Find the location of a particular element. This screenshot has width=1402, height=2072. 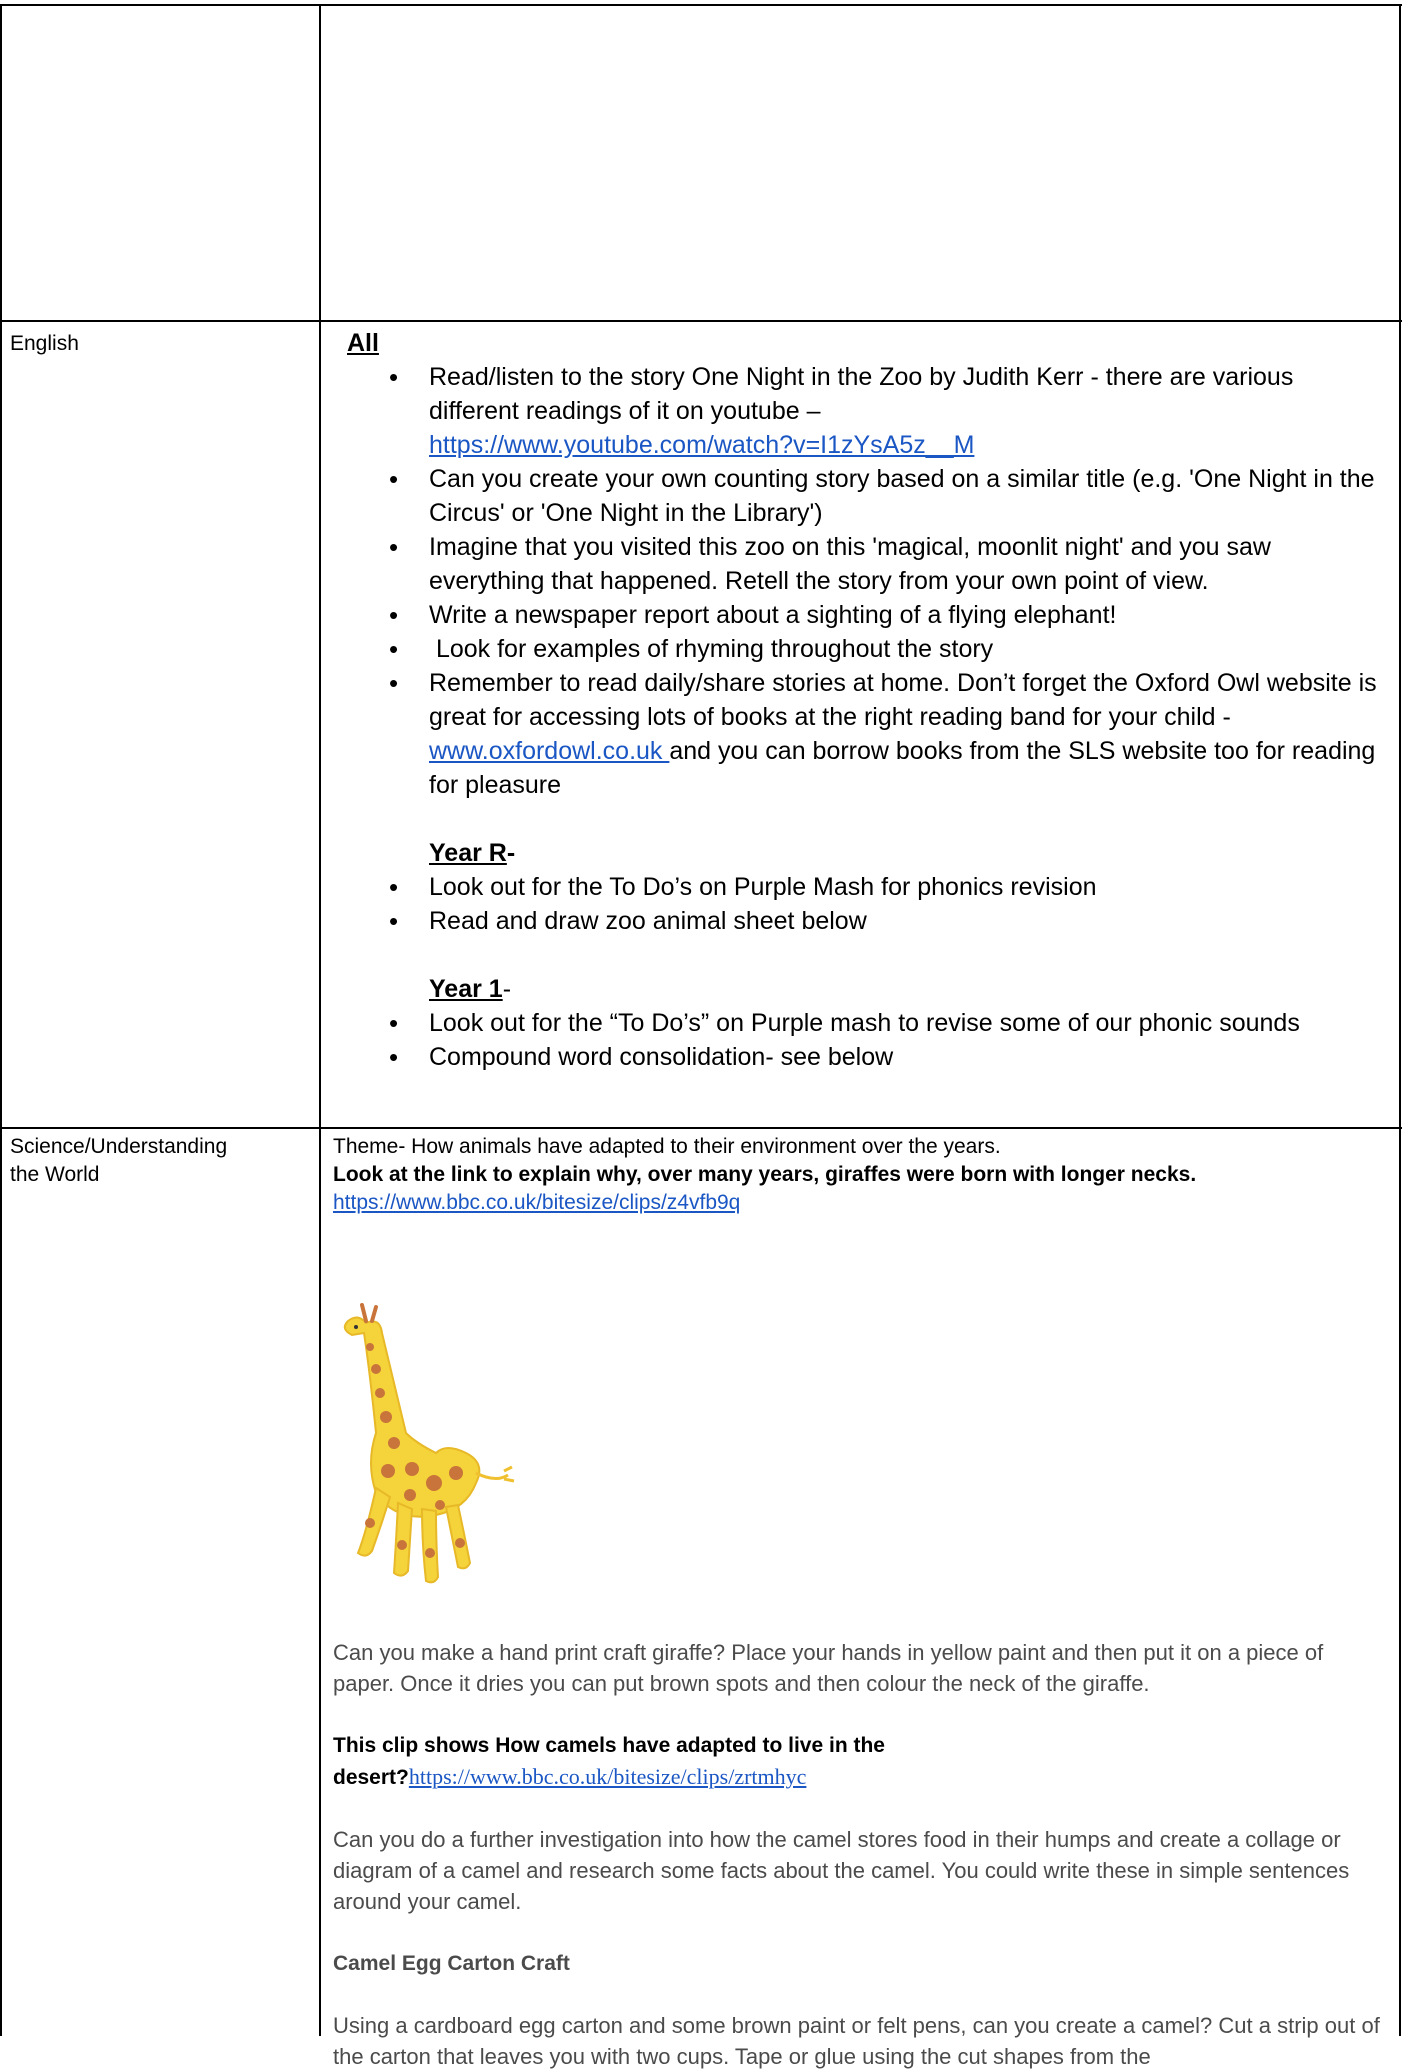

list-item: Compound word consolidation- see below is located at coordinates (859, 1057).